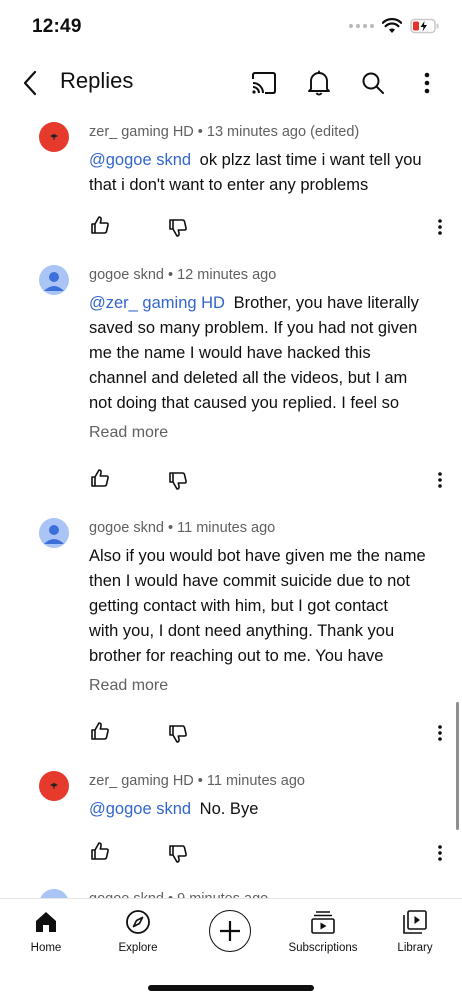 The image size is (462, 1000). I want to click on nav-home: Home, so click(46, 930).